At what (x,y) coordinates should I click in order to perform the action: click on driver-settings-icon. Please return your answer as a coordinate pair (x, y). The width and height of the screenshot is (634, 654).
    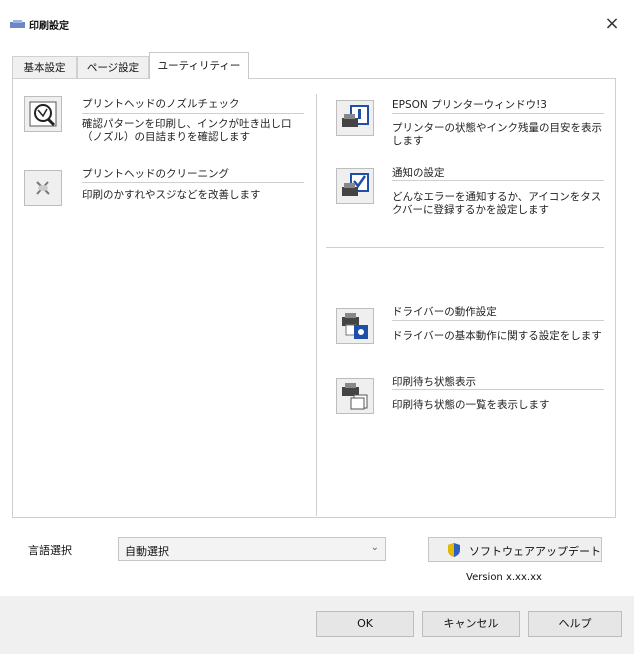
    Looking at the image, I should click on (355, 326).